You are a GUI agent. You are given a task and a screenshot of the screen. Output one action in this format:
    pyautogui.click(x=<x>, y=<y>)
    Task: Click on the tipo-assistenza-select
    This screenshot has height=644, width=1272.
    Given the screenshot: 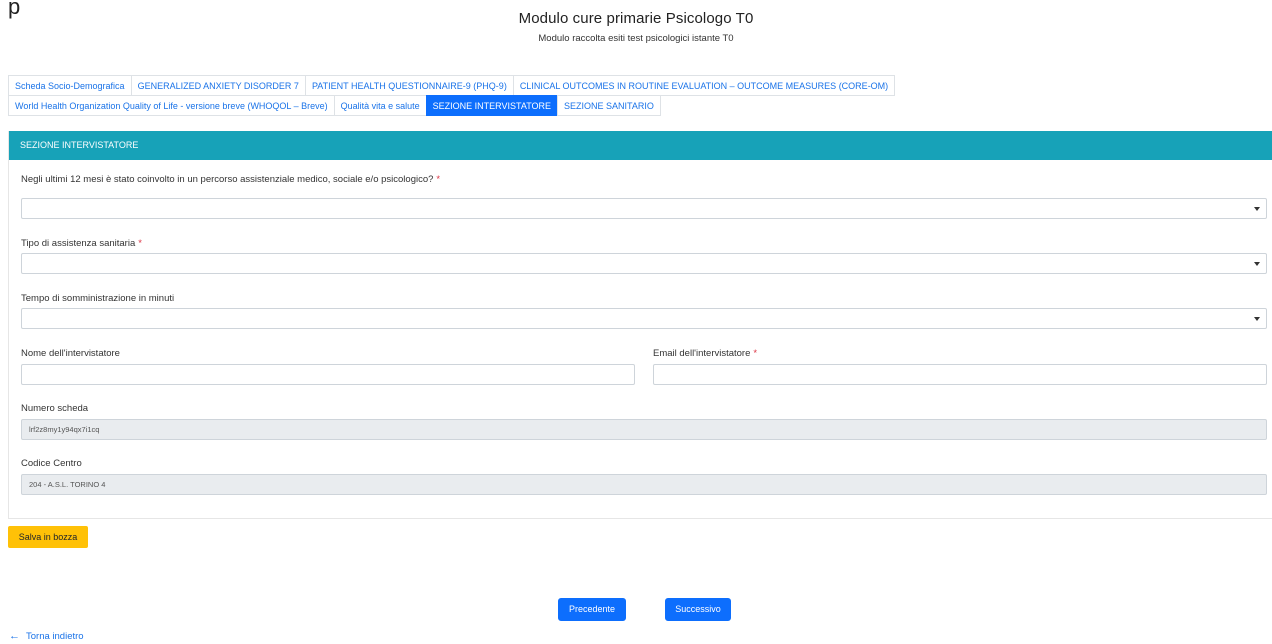 What is the action you would take?
    pyautogui.click(x=644, y=263)
    